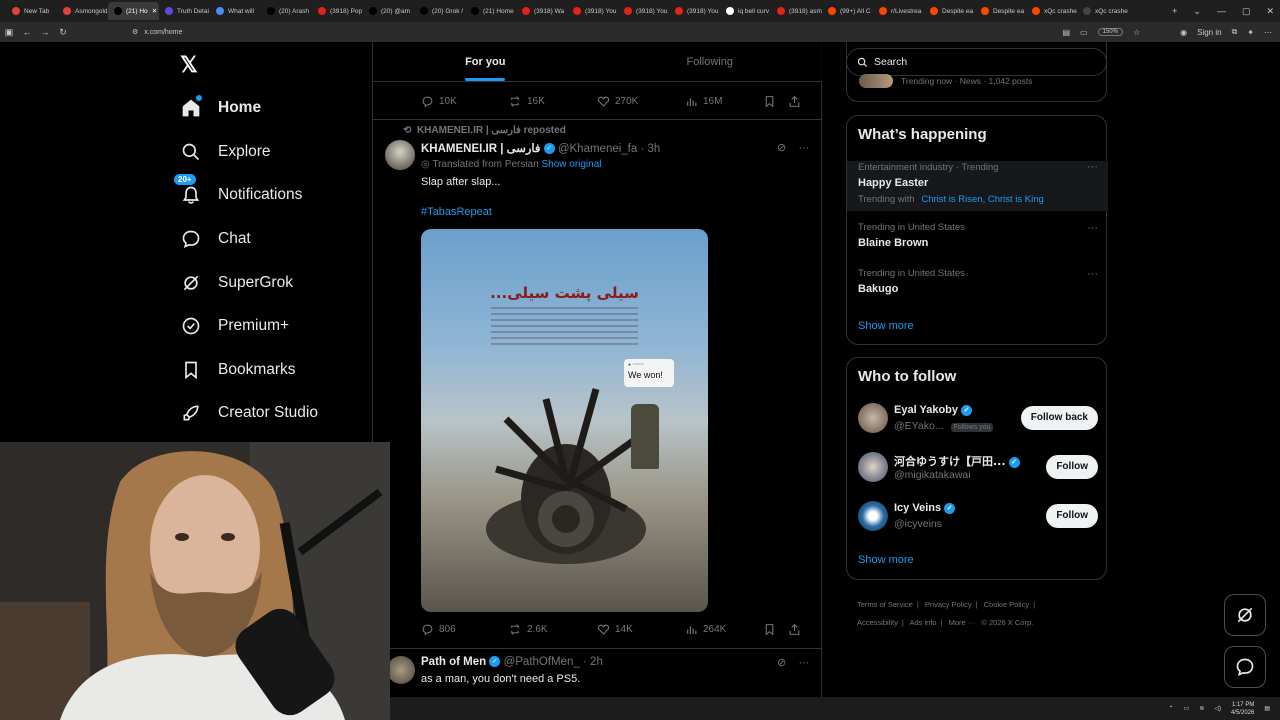 The height and width of the screenshot is (720, 1280). What do you see at coordinates (794, 629) in the screenshot?
I see `share-icon` at bounding box center [794, 629].